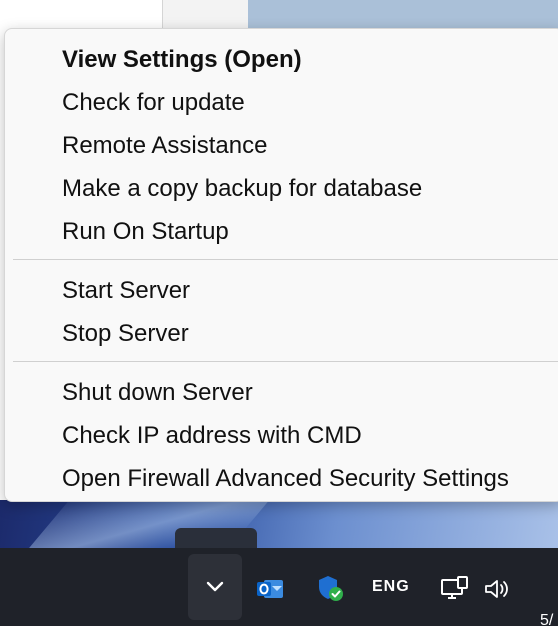  What do you see at coordinates (157, 393) in the screenshot?
I see `menu-item-shut-down-server: Shut down Server` at bounding box center [157, 393].